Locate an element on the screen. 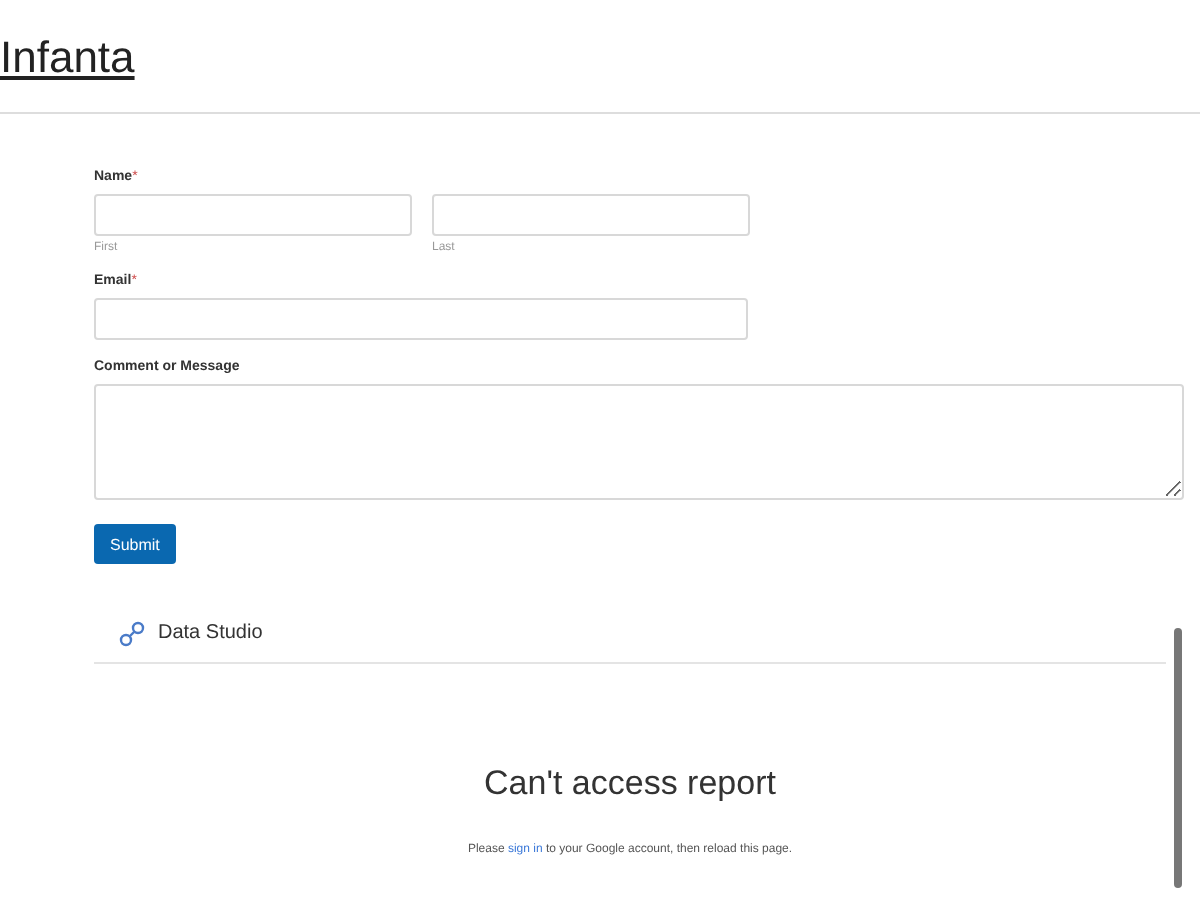  scrollbar is located at coordinates (1178, 758).